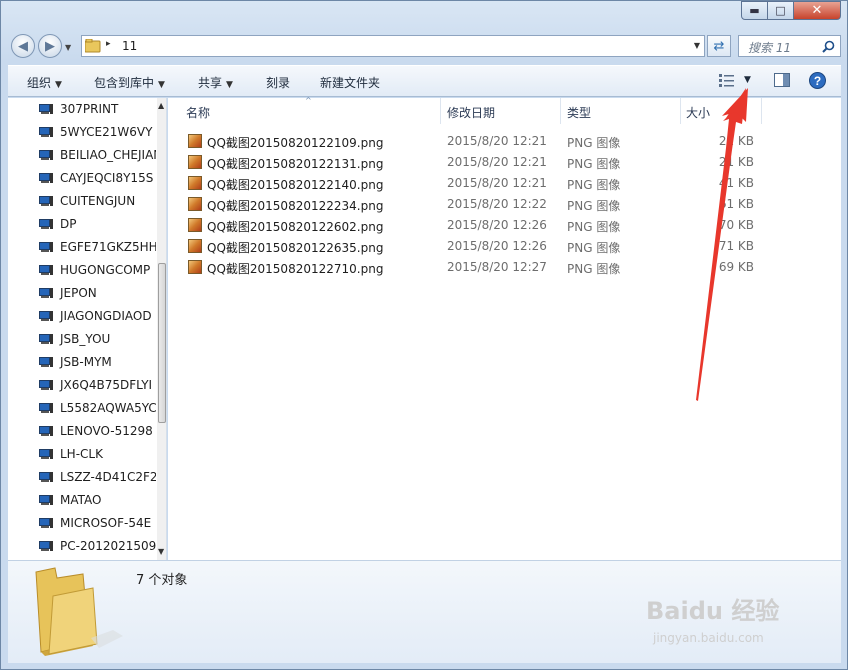 The width and height of the screenshot is (848, 670). Describe the element at coordinates (82, 362) in the screenshot. I see `nav-item-computer: JSB-MYM` at that location.